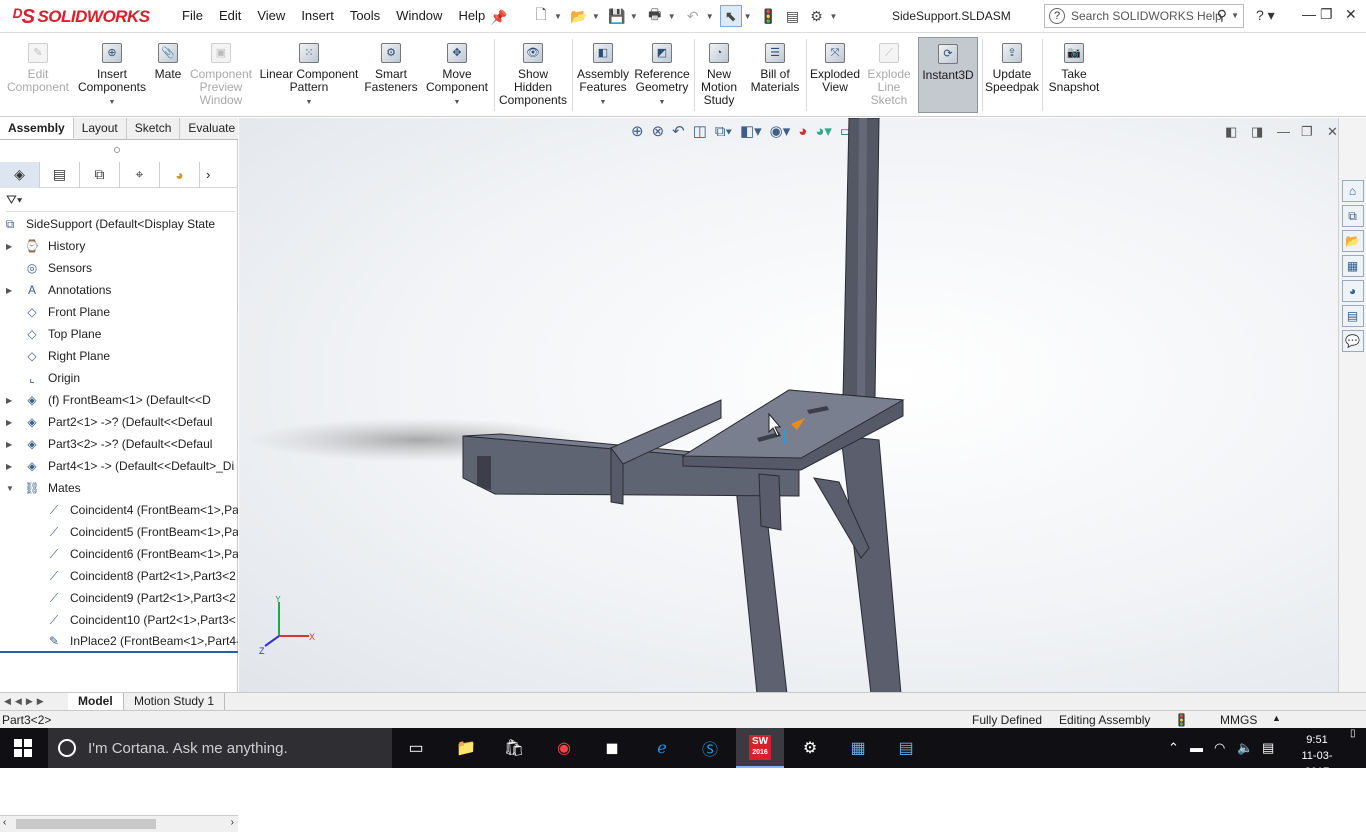  What do you see at coordinates (858, 748) in the screenshot?
I see `control-panel-icon: ▦` at bounding box center [858, 748].